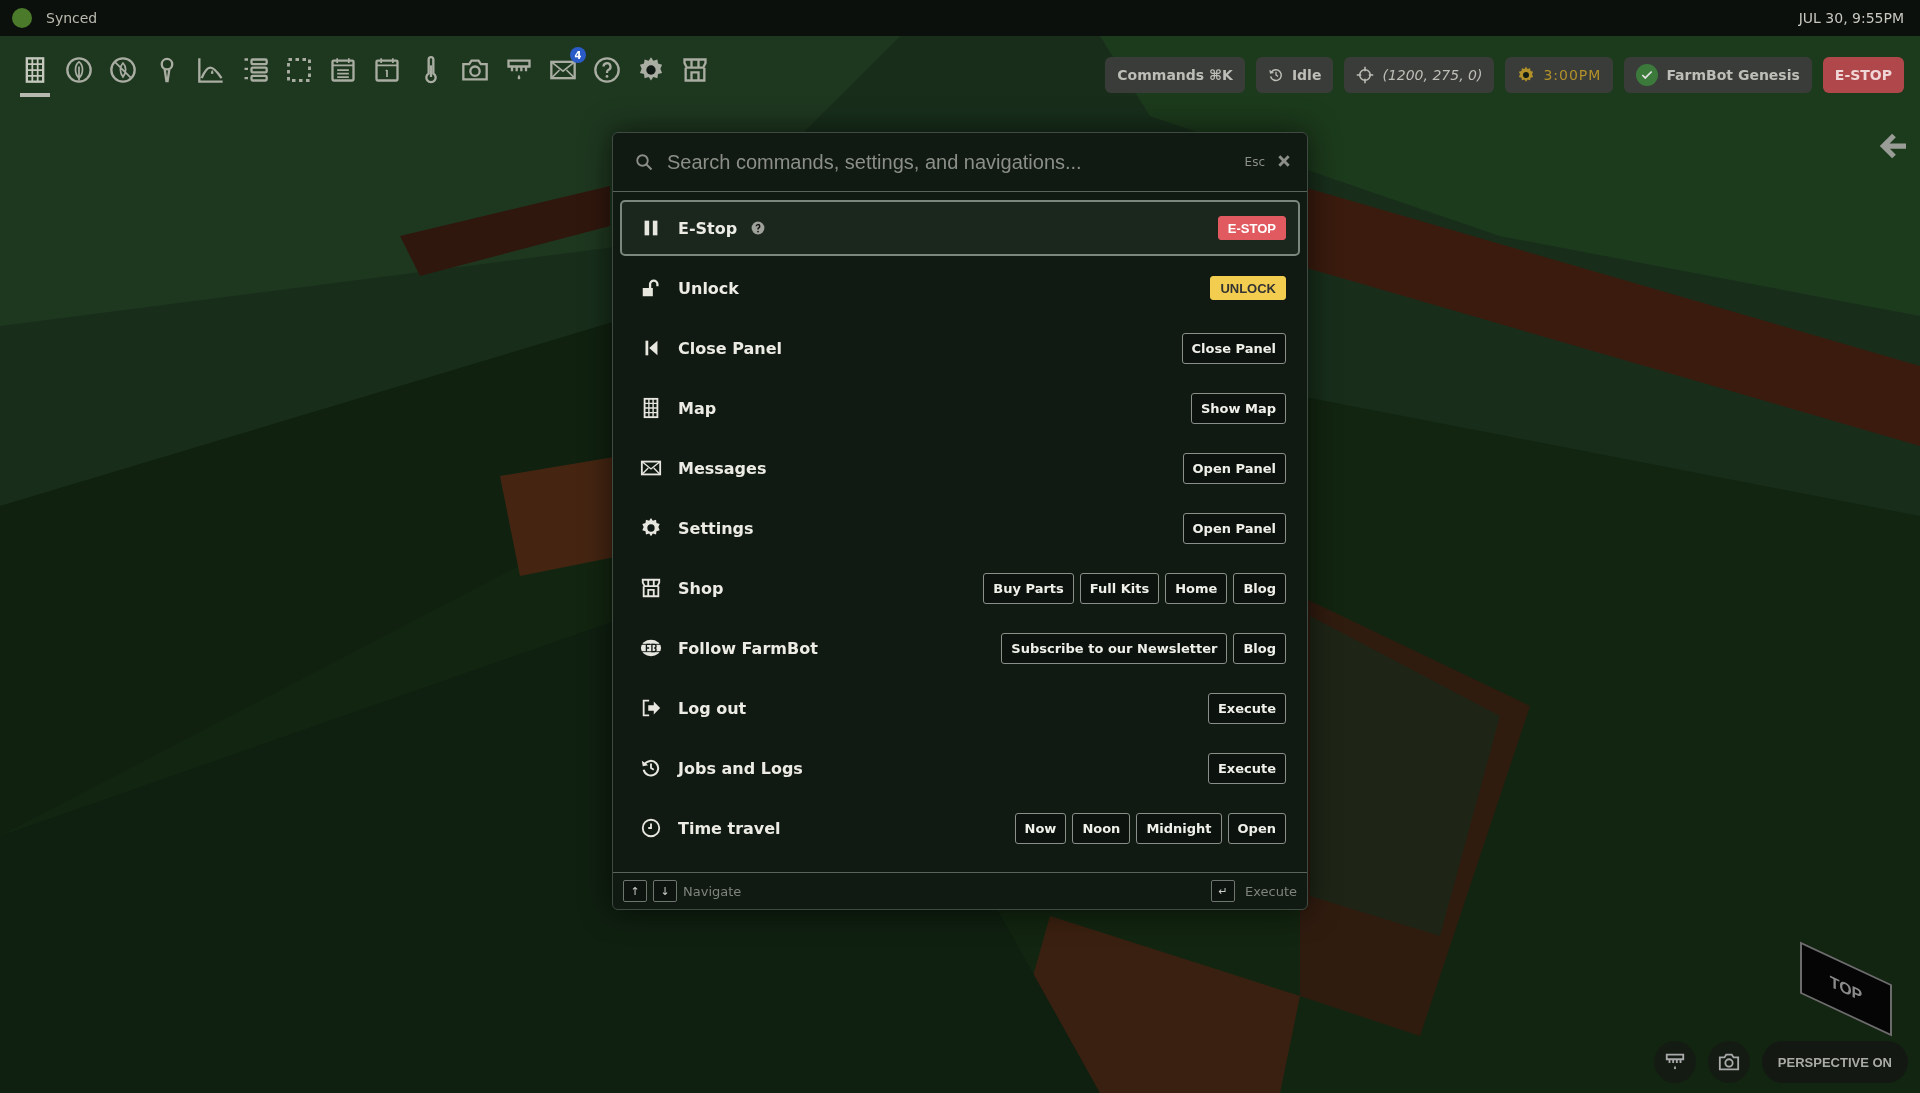  What do you see at coordinates (1233, 348) in the screenshot?
I see `action-button: Close Panel` at bounding box center [1233, 348].